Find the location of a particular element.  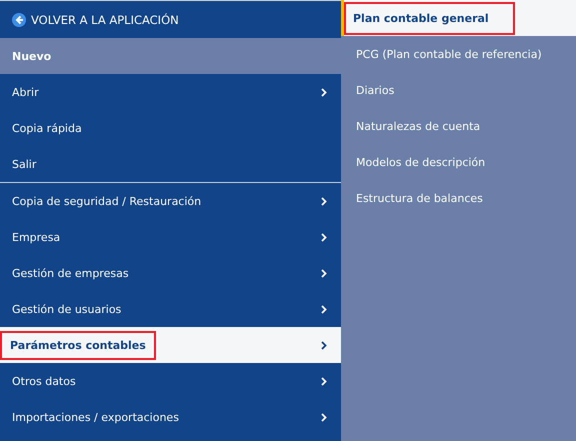

submenu-item: Naturalezas de cuenta is located at coordinates (458, 126).